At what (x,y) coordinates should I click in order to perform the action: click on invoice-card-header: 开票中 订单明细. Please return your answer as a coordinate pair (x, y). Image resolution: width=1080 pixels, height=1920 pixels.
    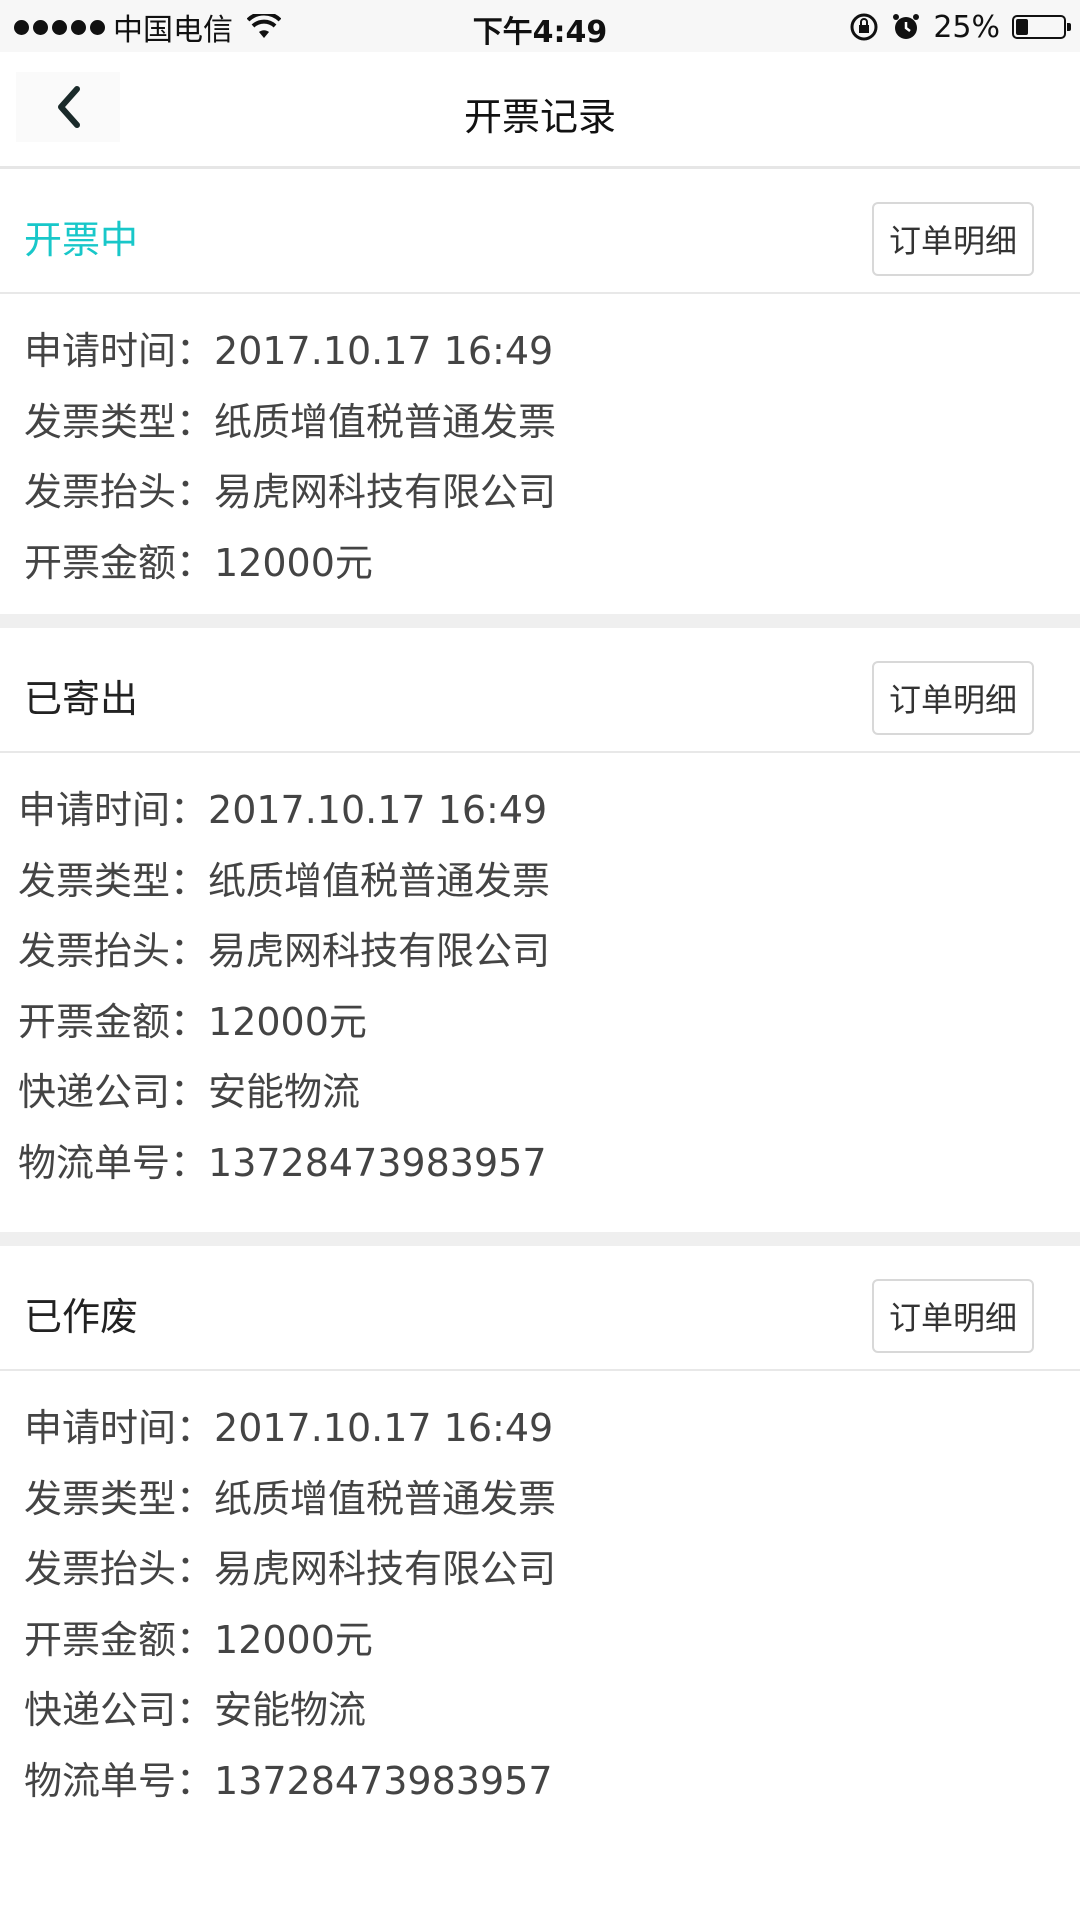
    Looking at the image, I should click on (540, 231).